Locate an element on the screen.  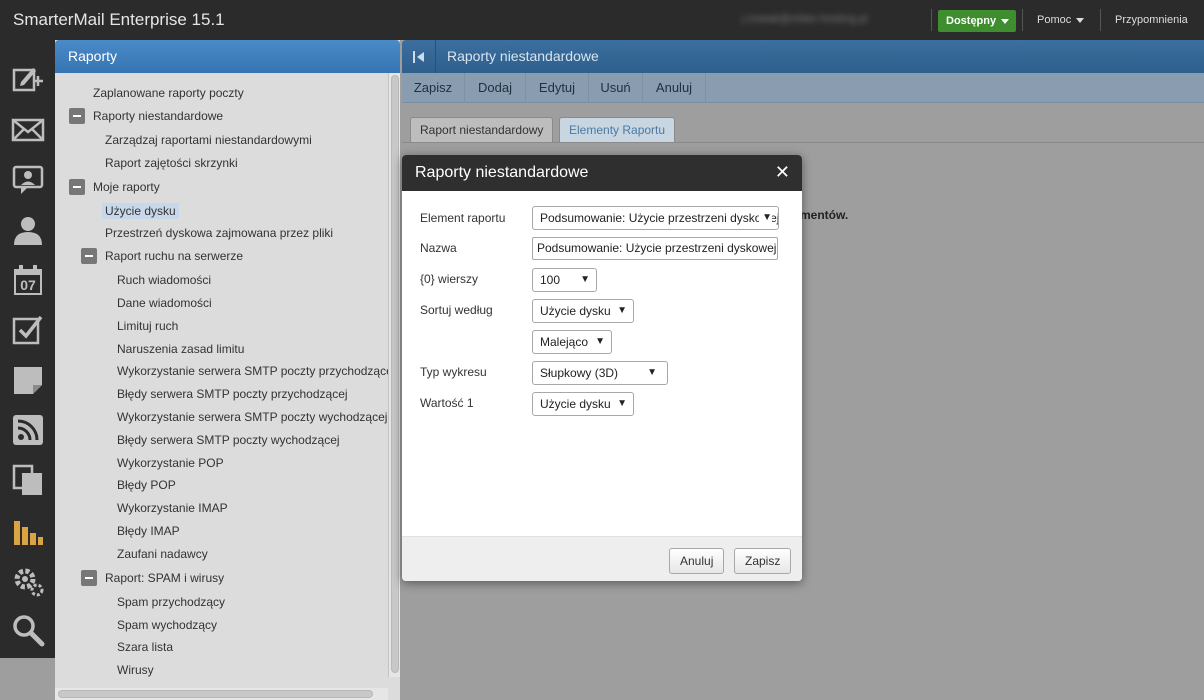
tree-item-label: Raport zajętości skrzynki is located at coordinates (171, 163).